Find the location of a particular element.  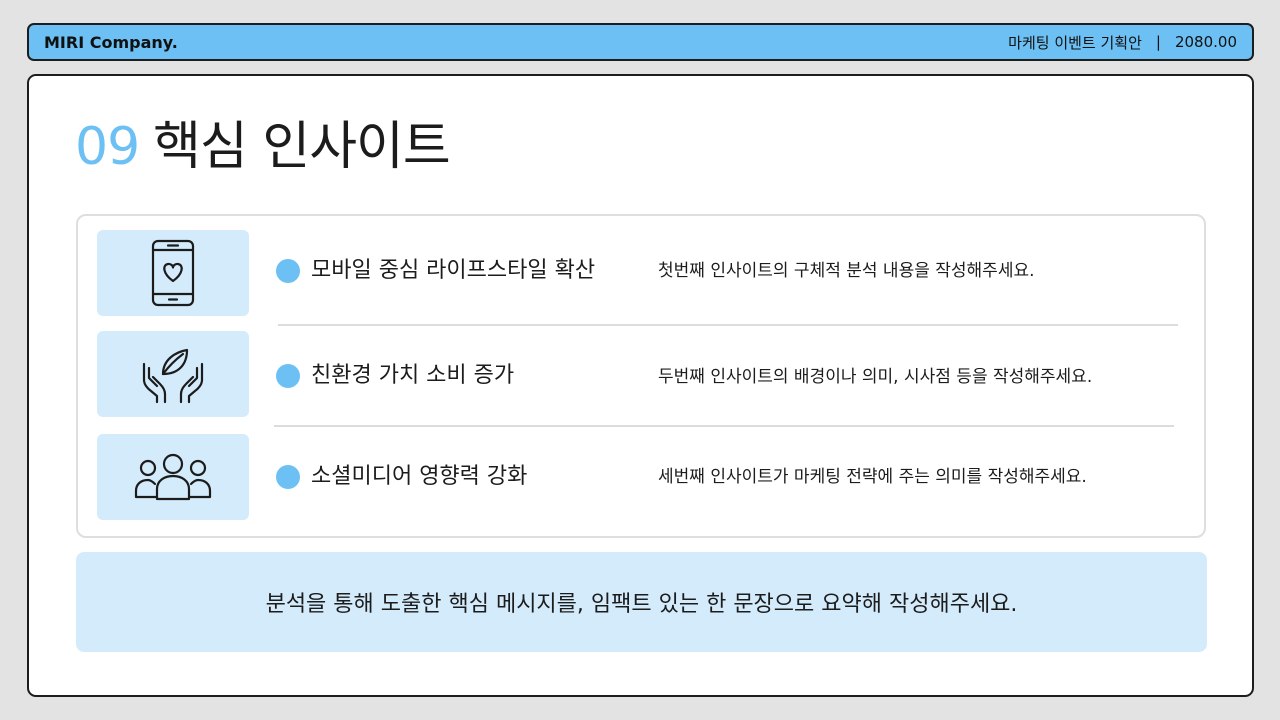

people-group-icon is located at coordinates (173, 477).